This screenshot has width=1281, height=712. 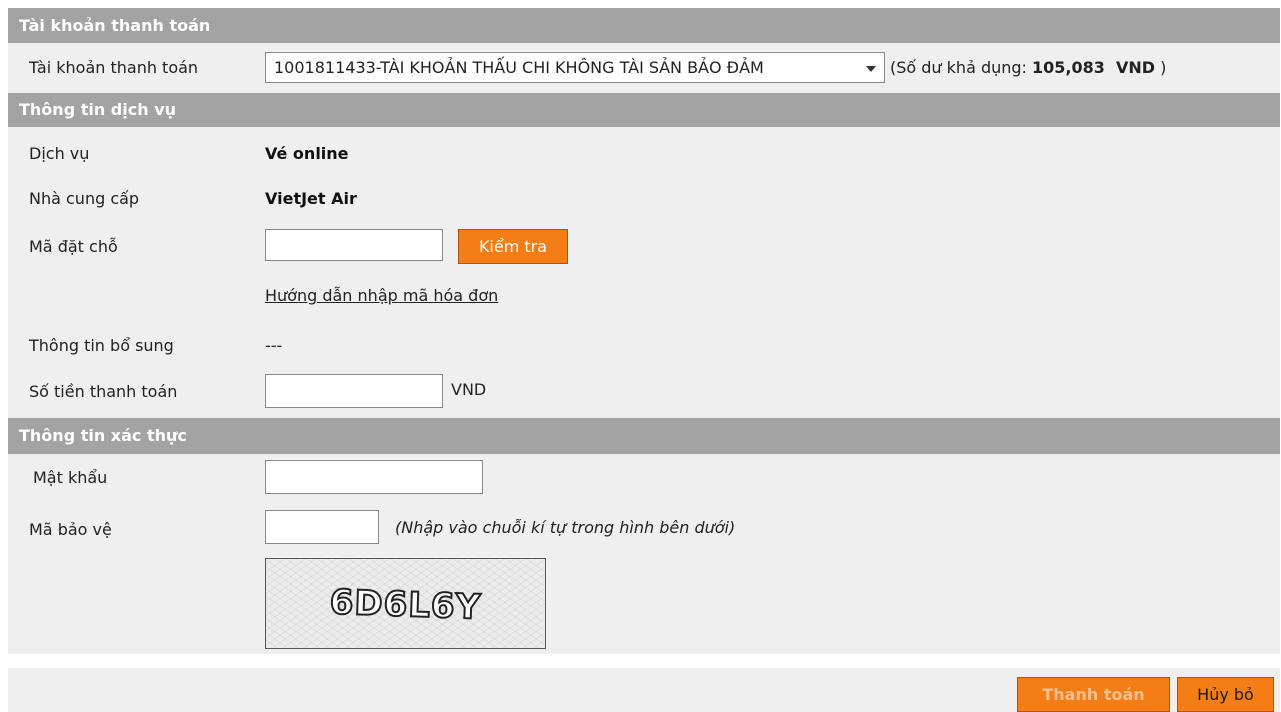 I want to click on pay-button: Thanh toán, so click(x=1093, y=694).